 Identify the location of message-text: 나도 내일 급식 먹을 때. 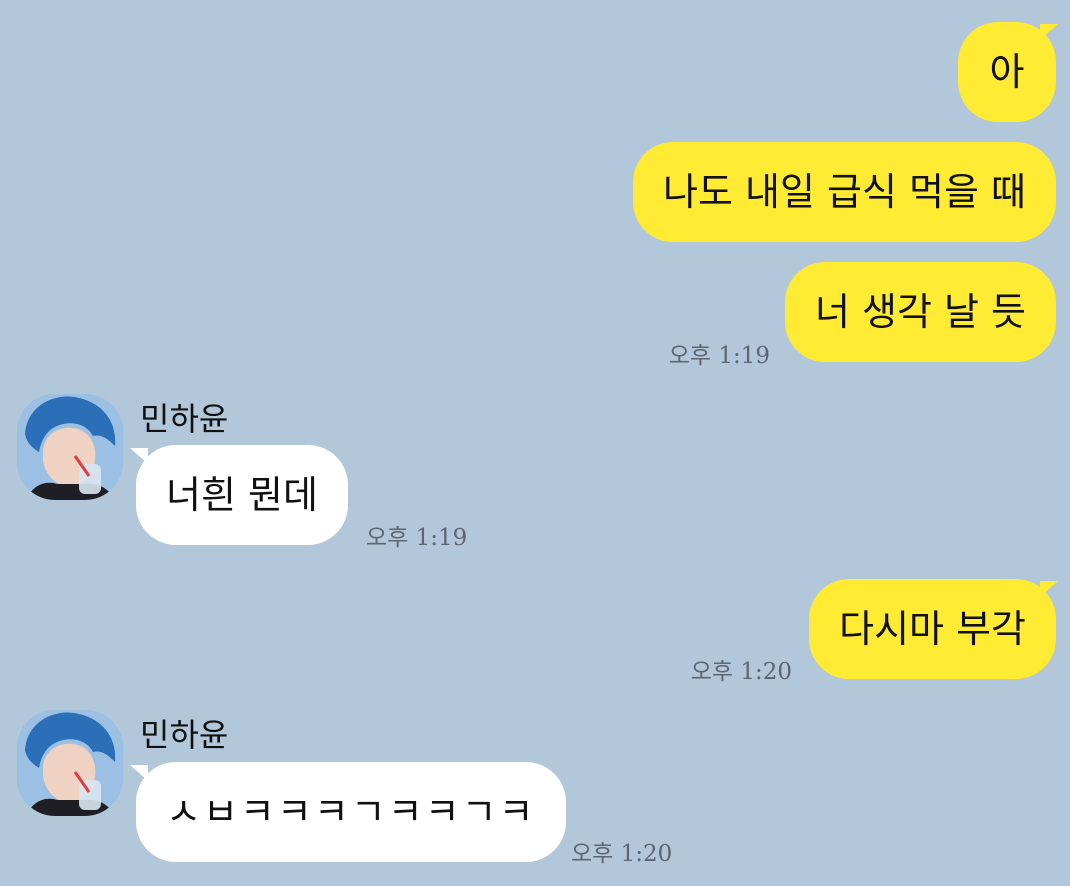
(844, 192).